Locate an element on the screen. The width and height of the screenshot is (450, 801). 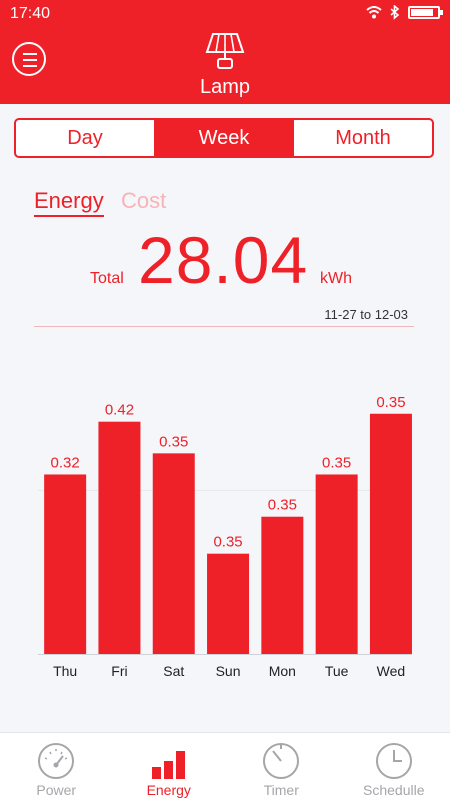
chart-category-label: Mon is located at coordinates (282, 671).